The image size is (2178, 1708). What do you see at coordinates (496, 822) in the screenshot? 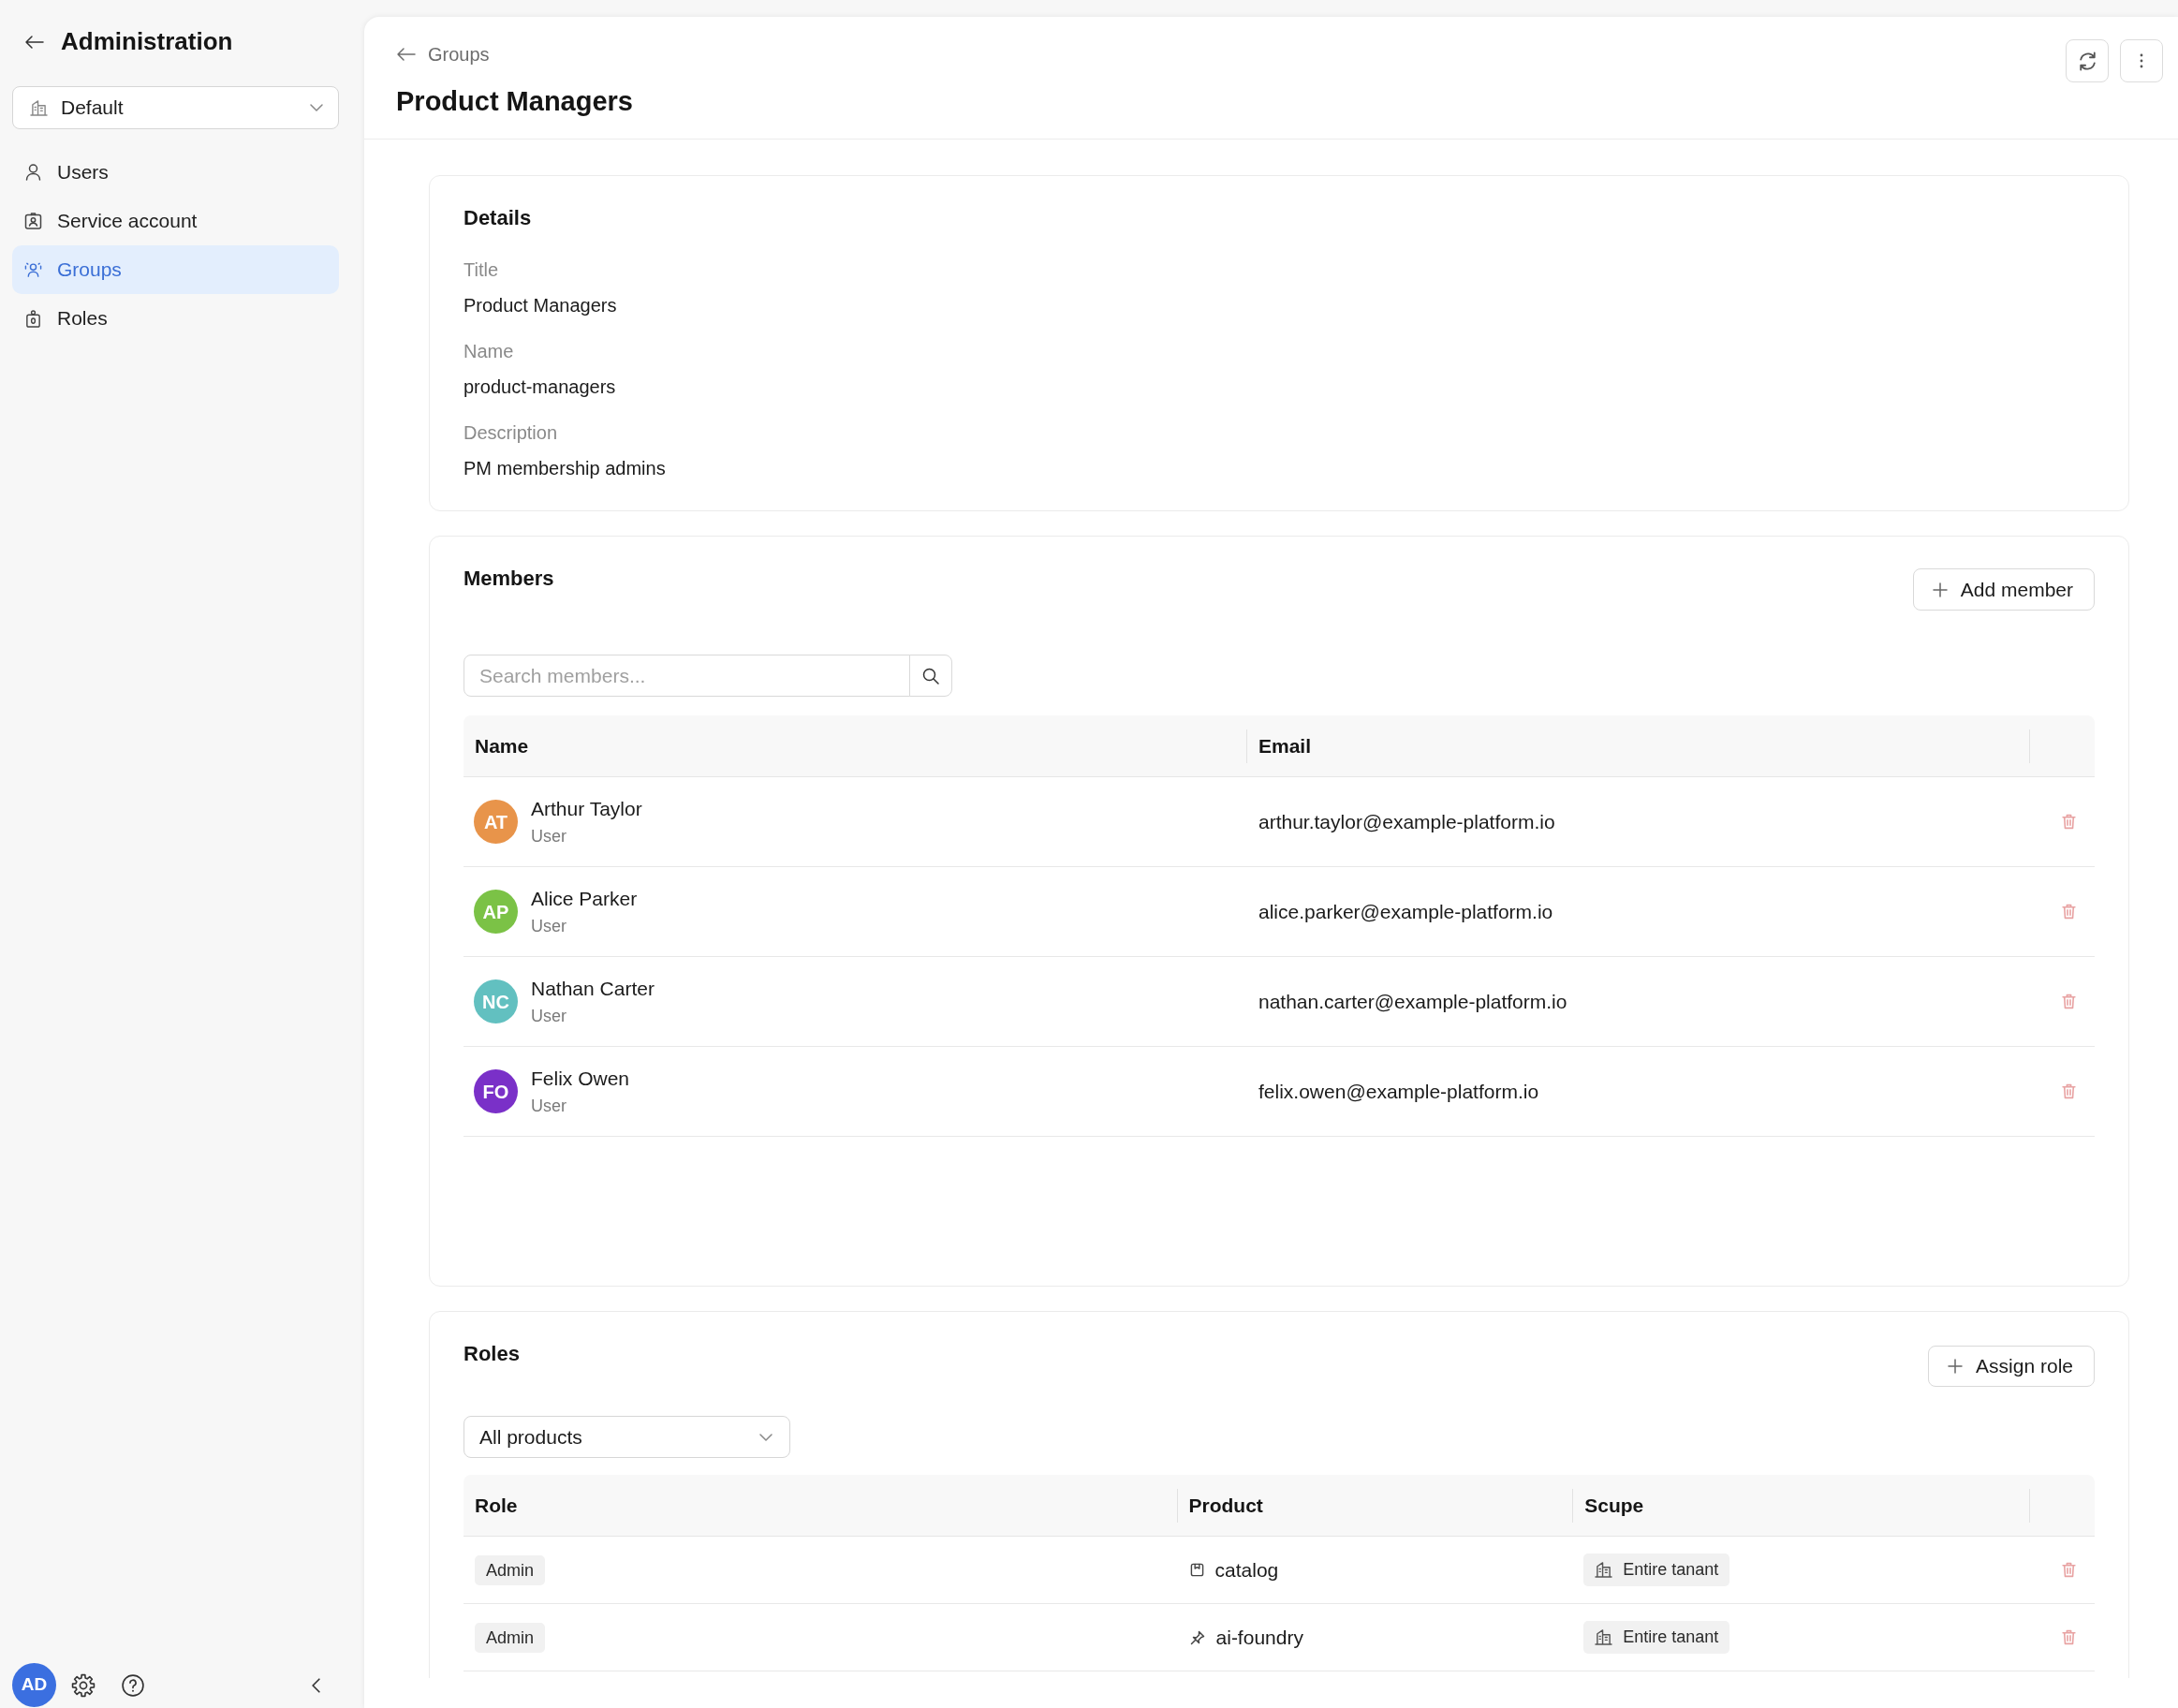
I see `member-avatar: AT` at bounding box center [496, 822].